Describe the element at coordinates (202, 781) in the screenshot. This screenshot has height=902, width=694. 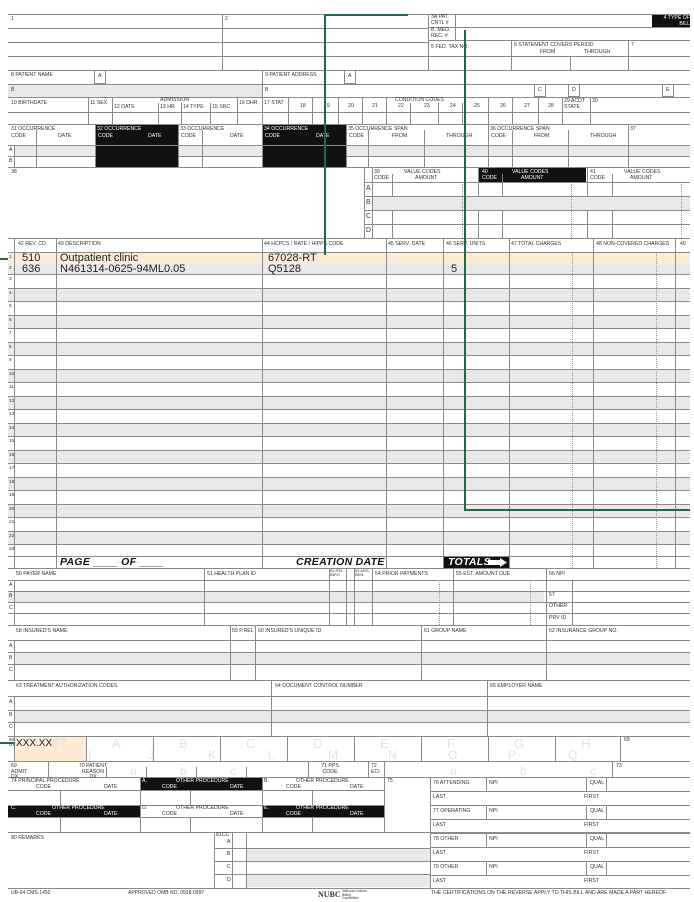
I see `field-74a-other: OTHER PROCEDURE` at that location.